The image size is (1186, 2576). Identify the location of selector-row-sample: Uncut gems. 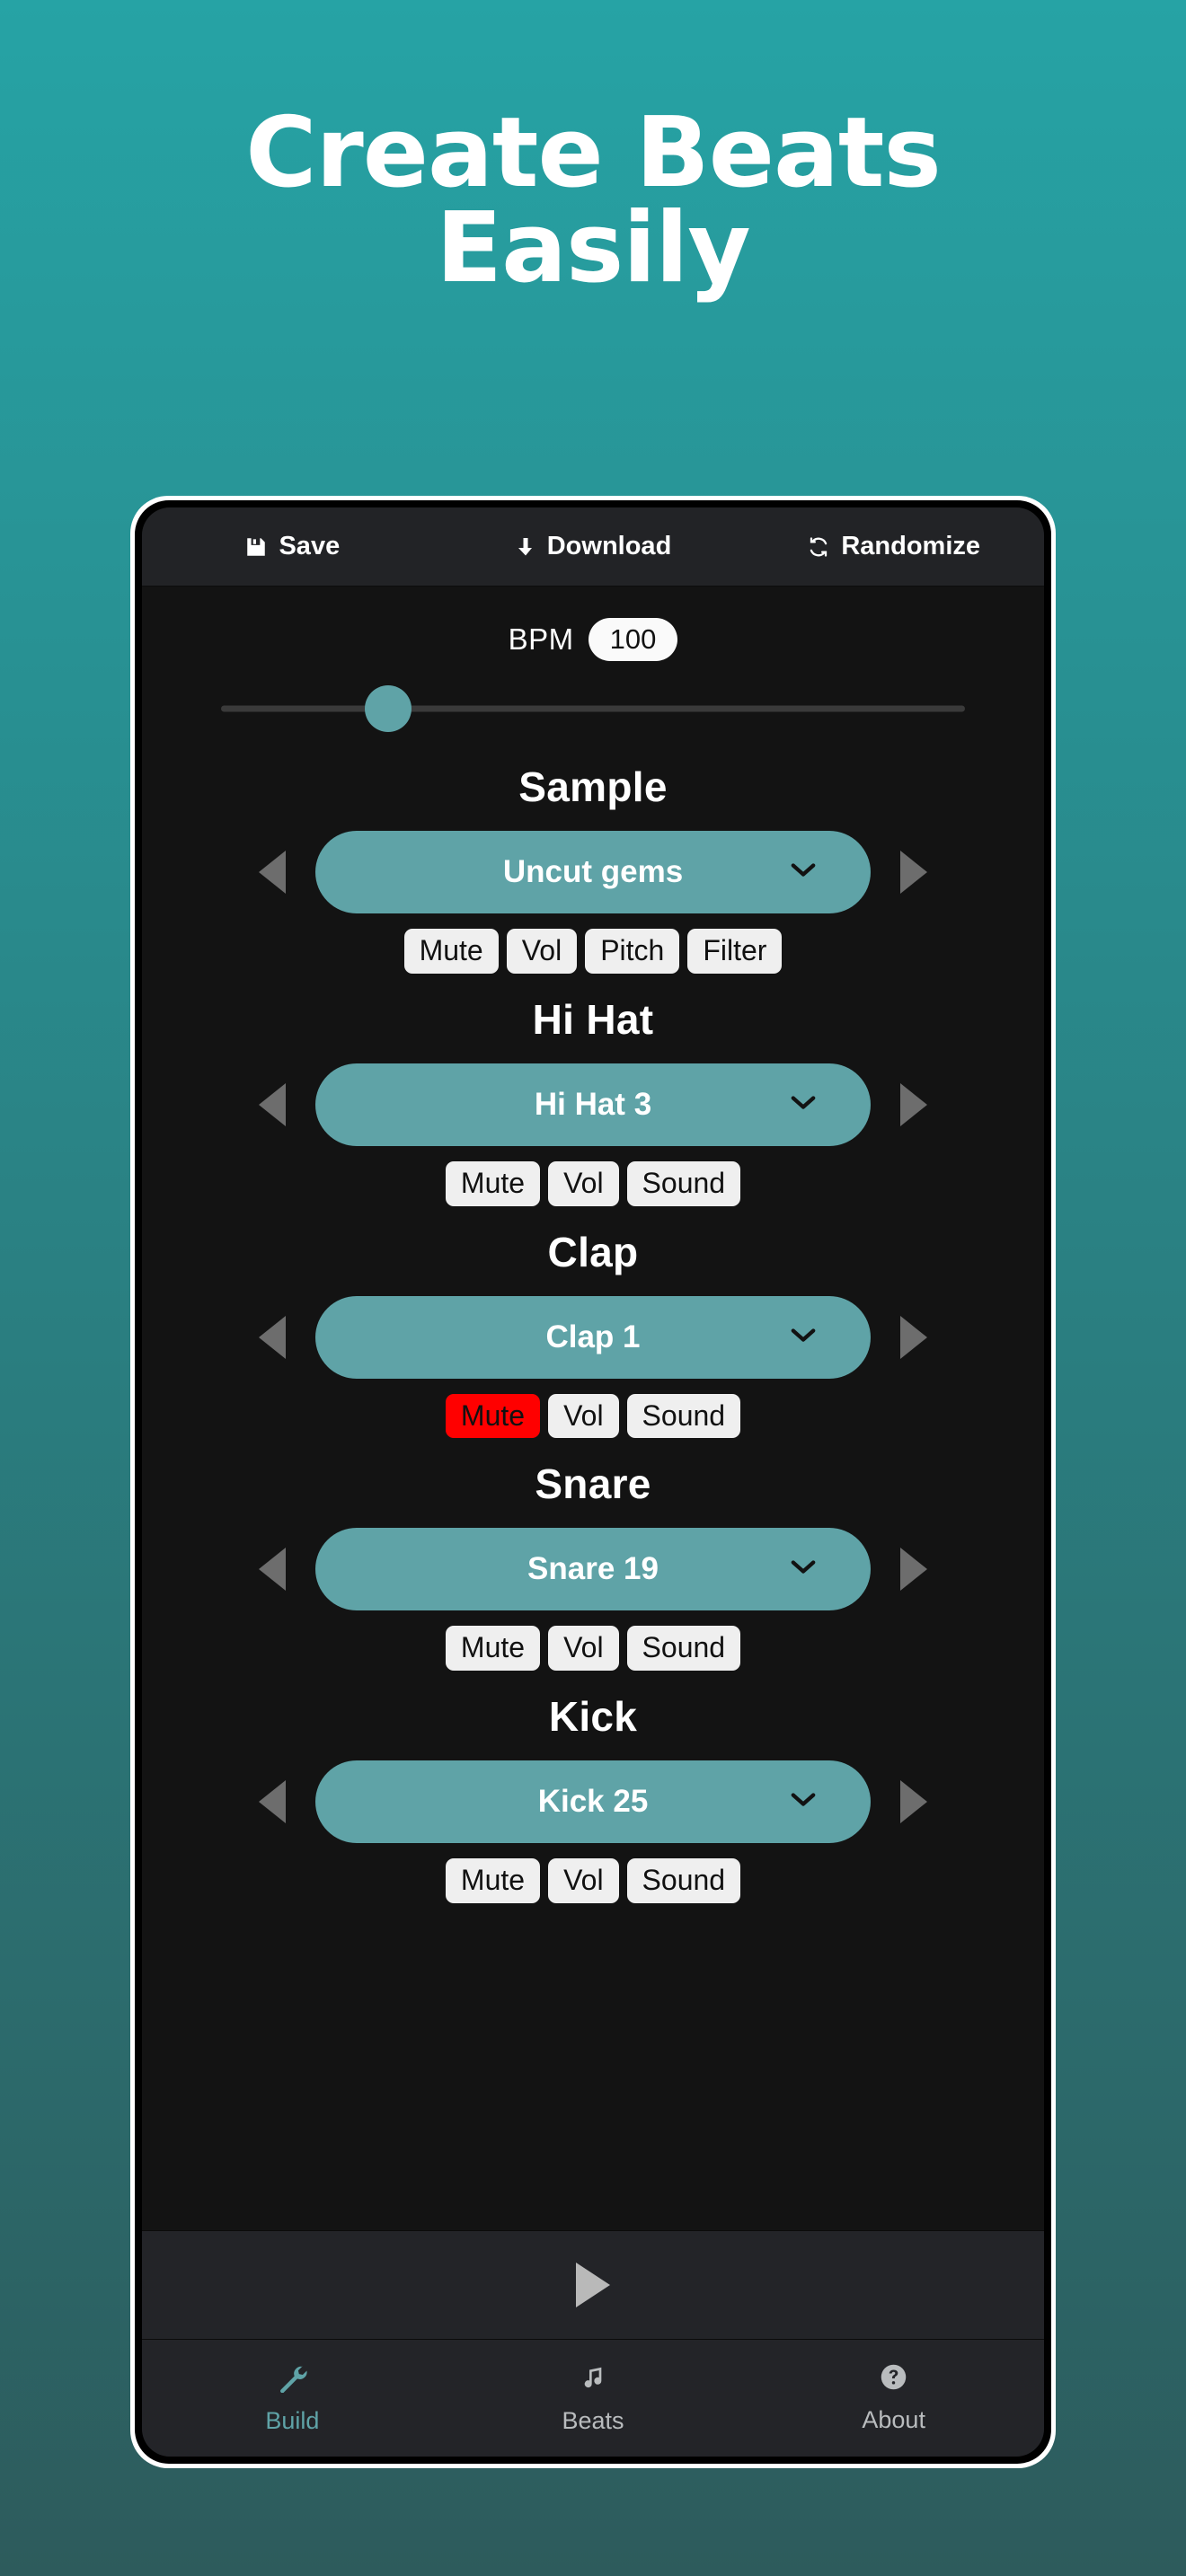
(593, 872).